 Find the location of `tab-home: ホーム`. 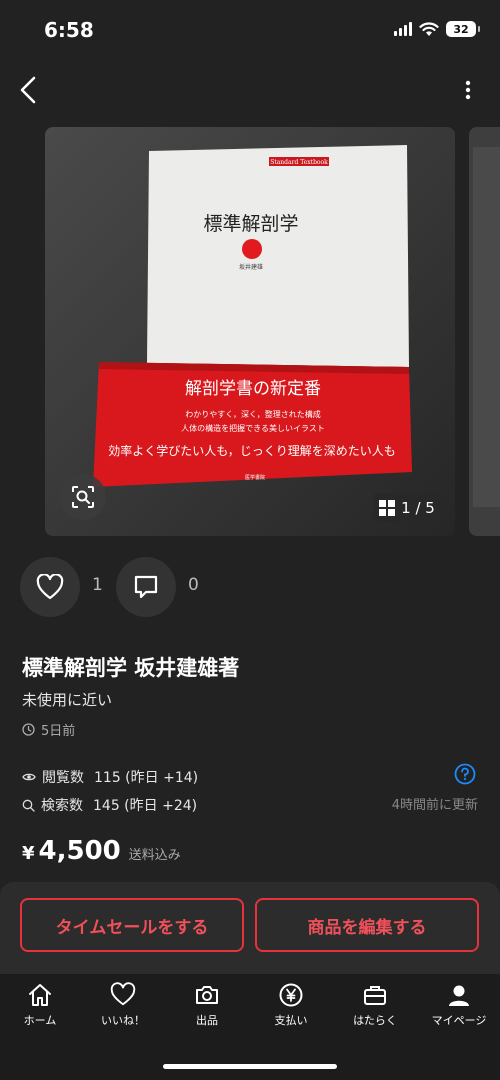

tab-home: ホーム is located at coordinates (41, 1010).